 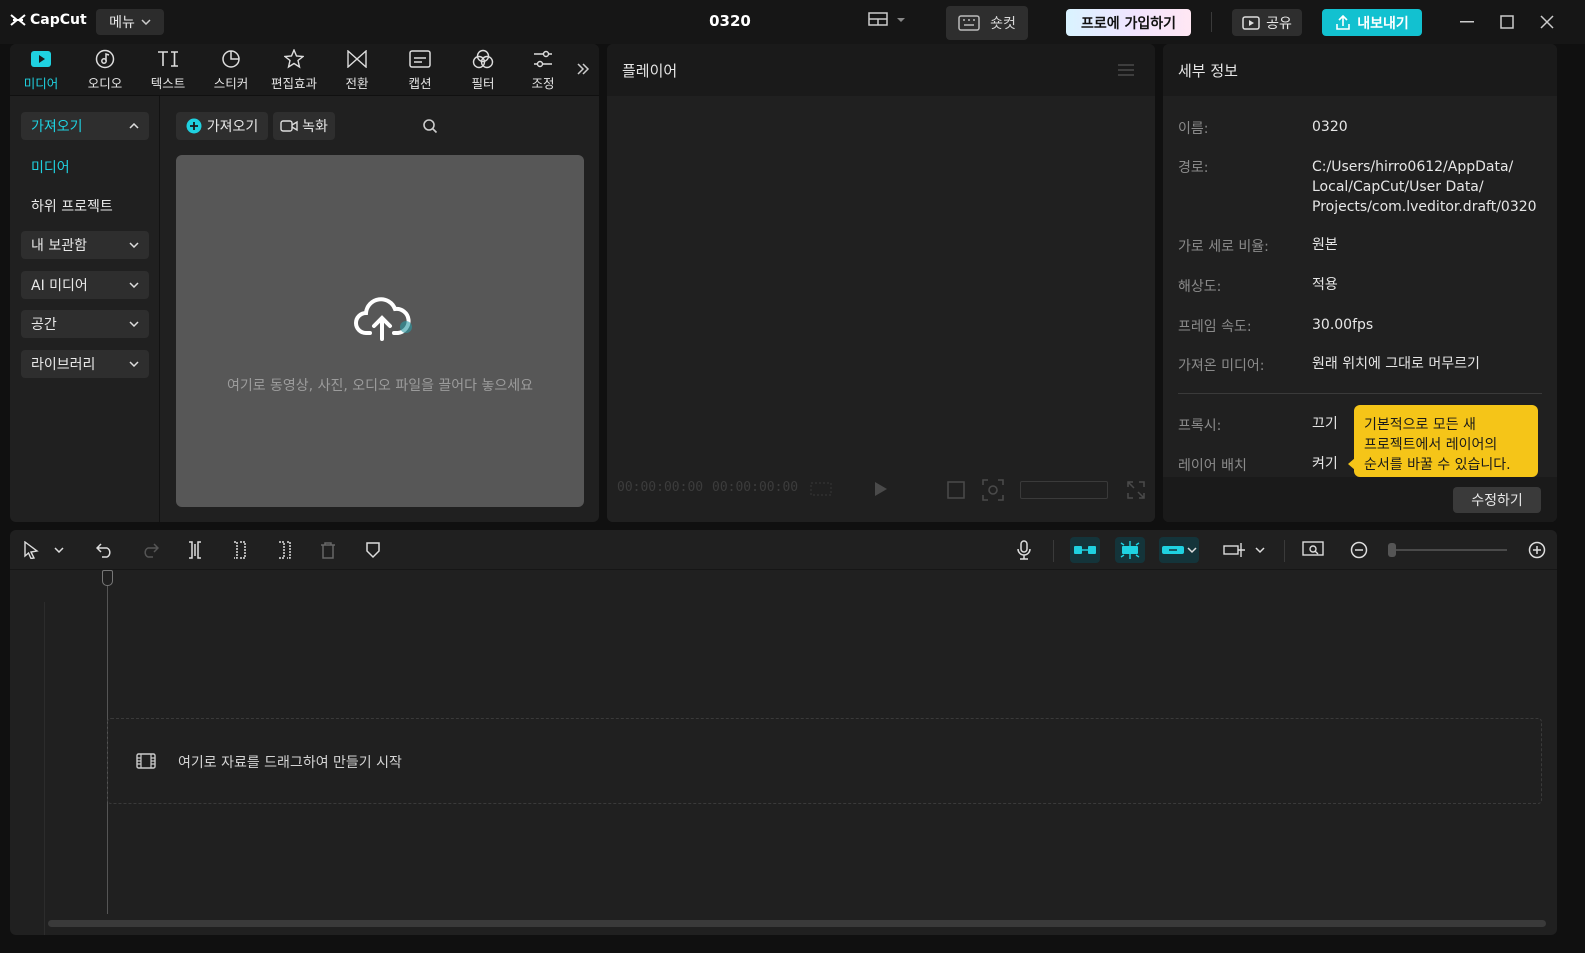 What do you see at coordinates (130, 22) in the screenshot?
I see `menu-button: 메뉴` at bounding box center [130, 22].